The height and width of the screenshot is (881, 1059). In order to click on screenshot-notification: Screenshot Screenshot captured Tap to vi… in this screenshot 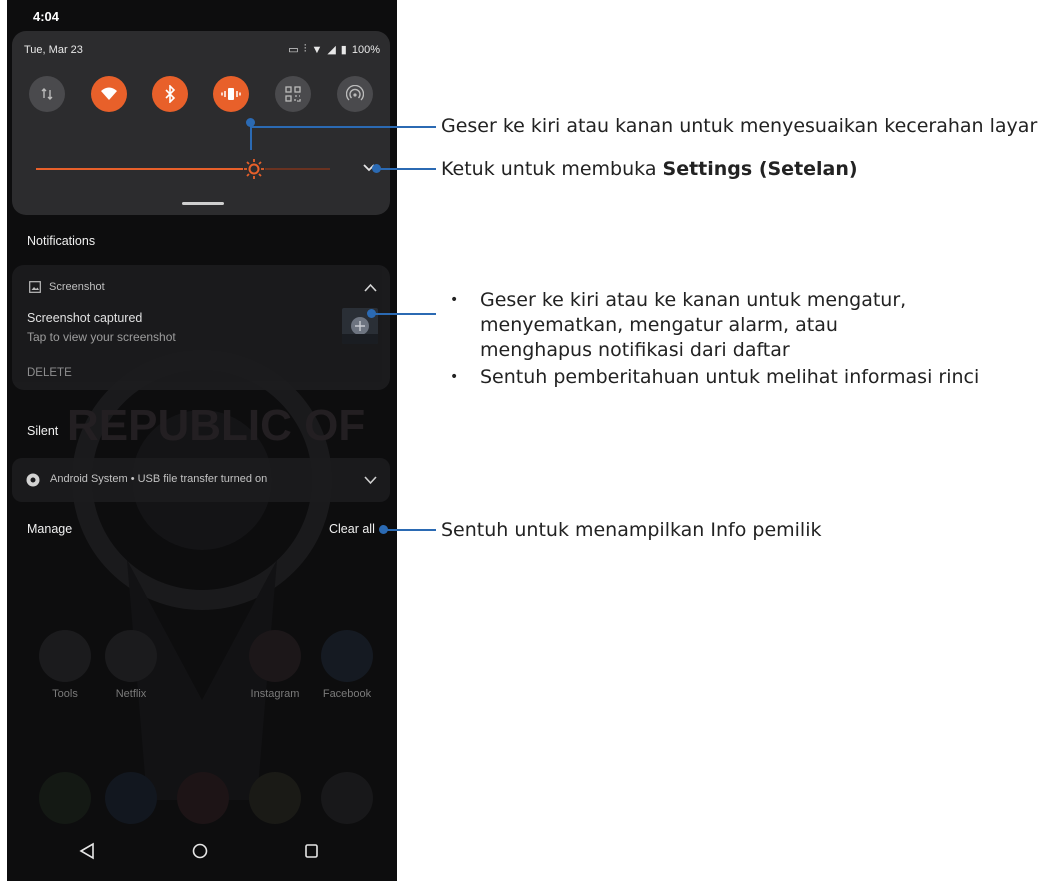, I will do `click(201, 327)`.